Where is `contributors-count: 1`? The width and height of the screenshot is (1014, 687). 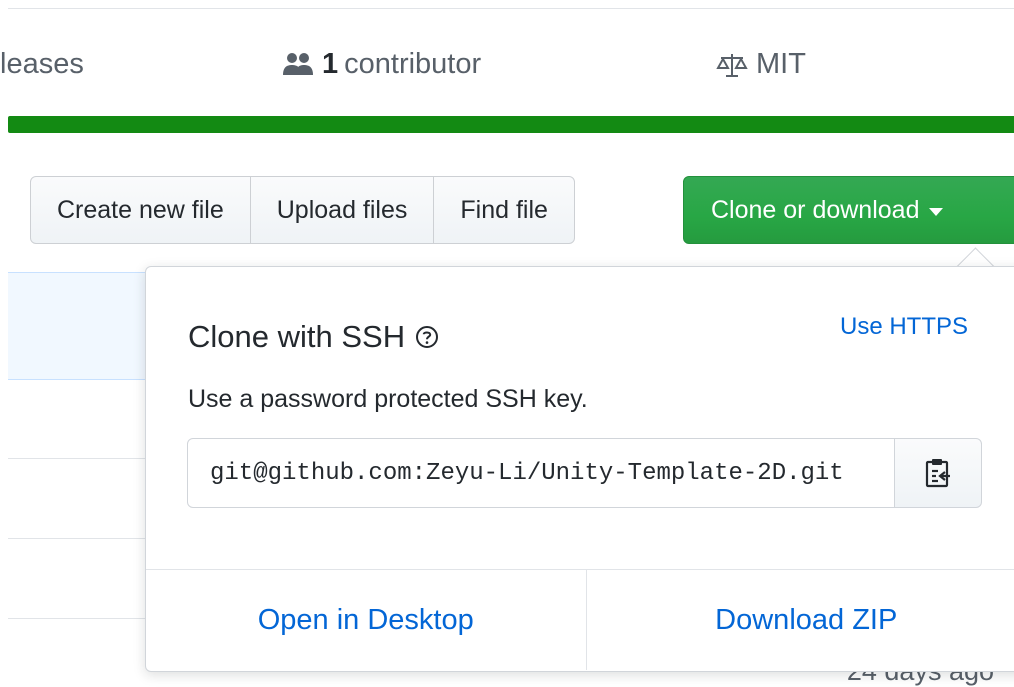 contributors-count: 1 is located at coordinates (330, 64).